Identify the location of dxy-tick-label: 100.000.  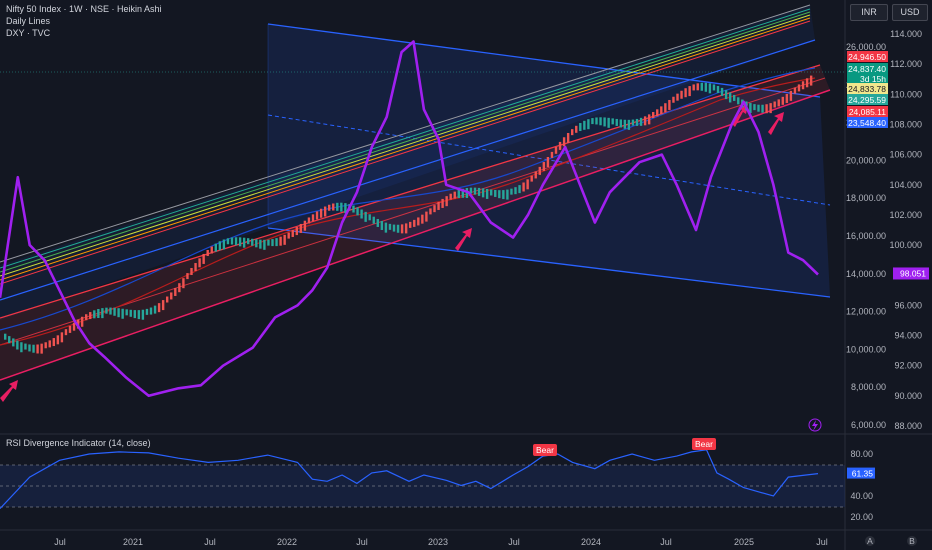
(905, 245).